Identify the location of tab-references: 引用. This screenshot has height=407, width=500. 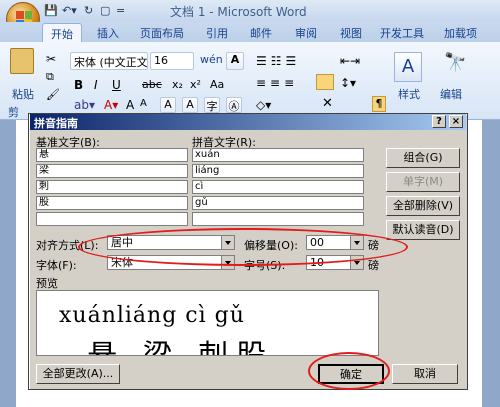
(217, 33).